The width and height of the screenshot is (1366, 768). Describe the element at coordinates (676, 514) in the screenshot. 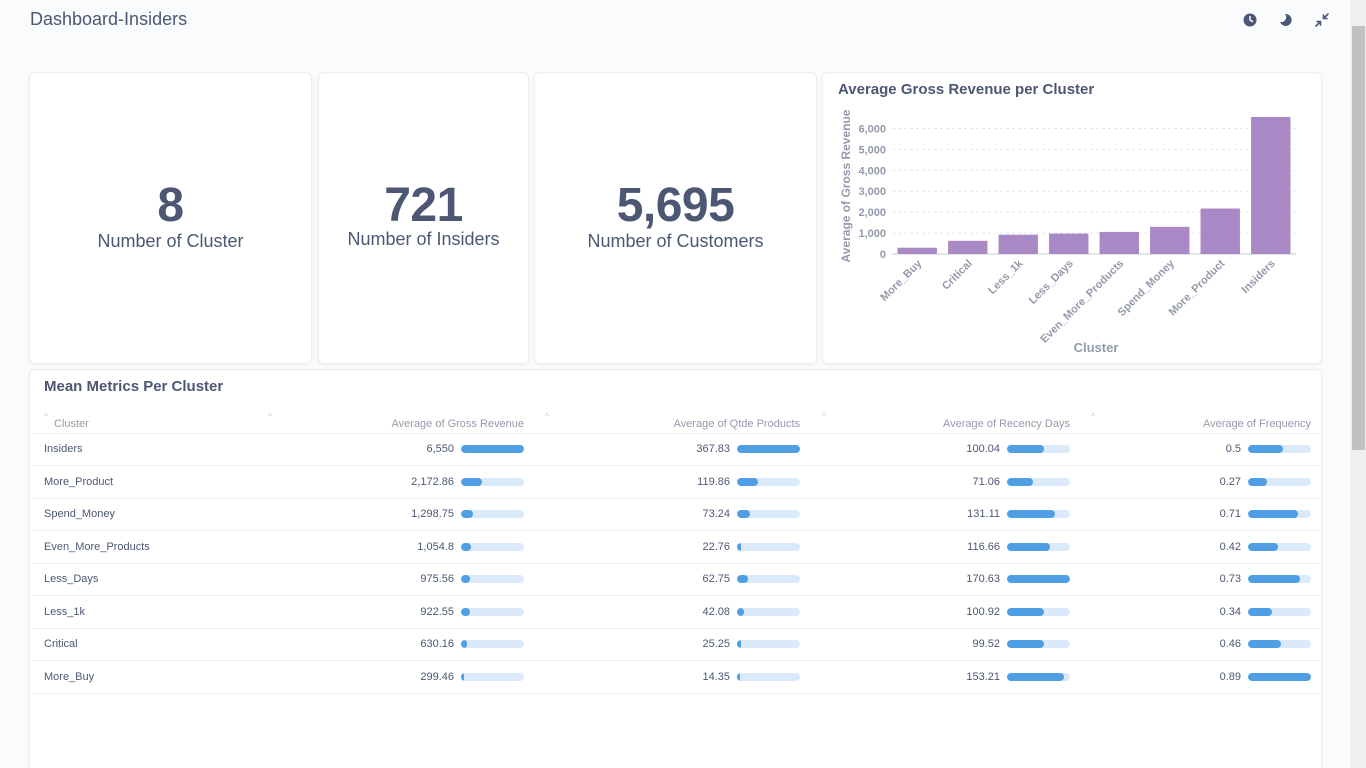

I see `table-row: Spend_Money 1,298.75 73.24 131.11 0.71` at that location.